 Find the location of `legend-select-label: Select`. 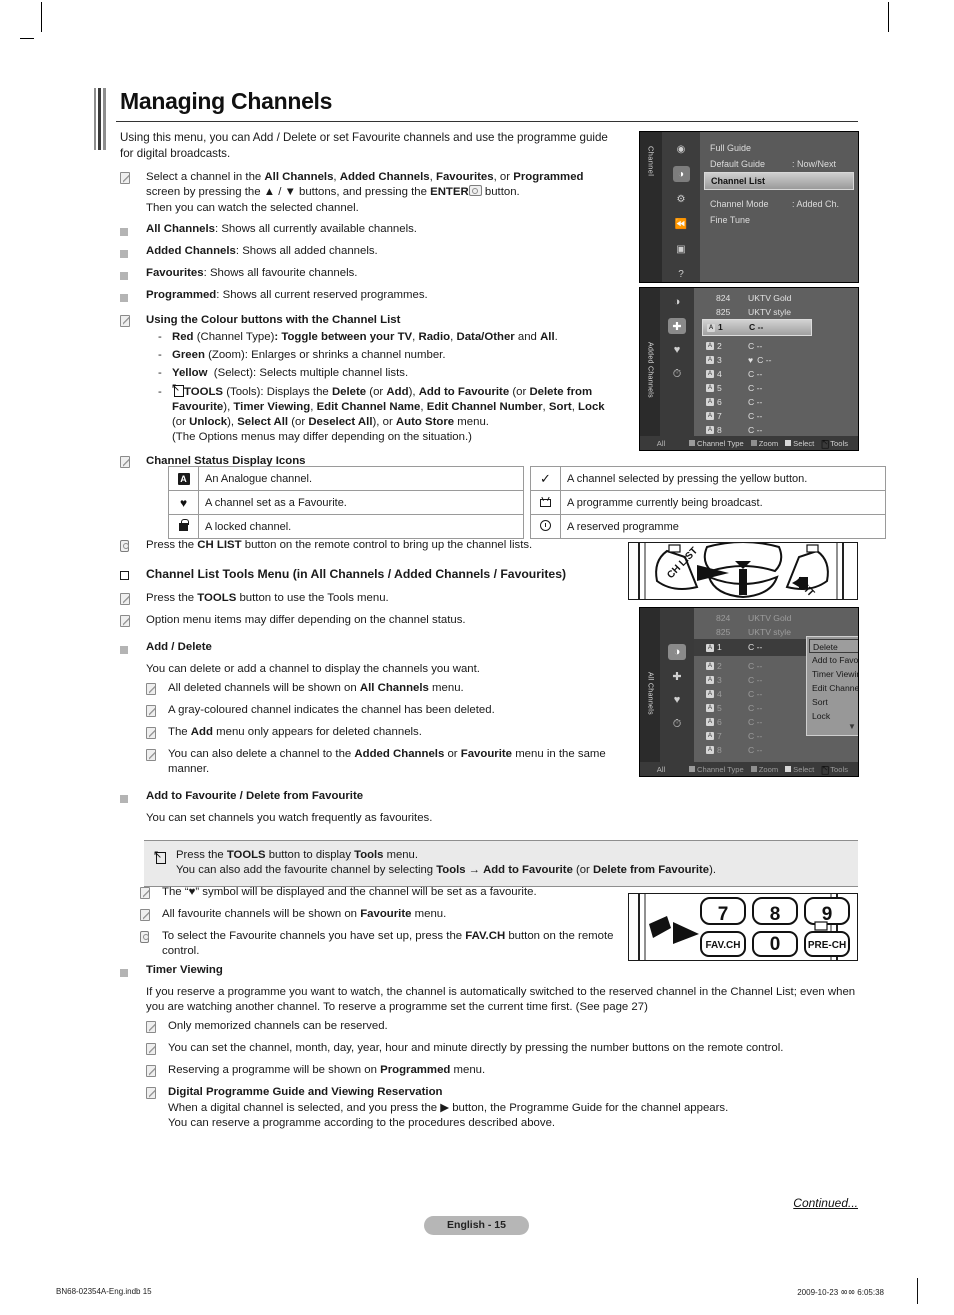

legend-select-label: Select is located at coordinates (804, 443).